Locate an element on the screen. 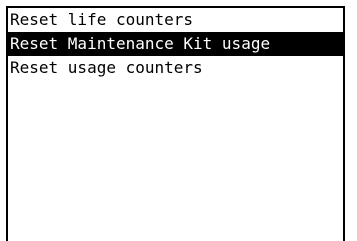 This screenshot has width=357, height=241. menu-item-reset-maintenance-kit-usage: Reset Maintenance Kit usage is located at coordinates (175, 44).